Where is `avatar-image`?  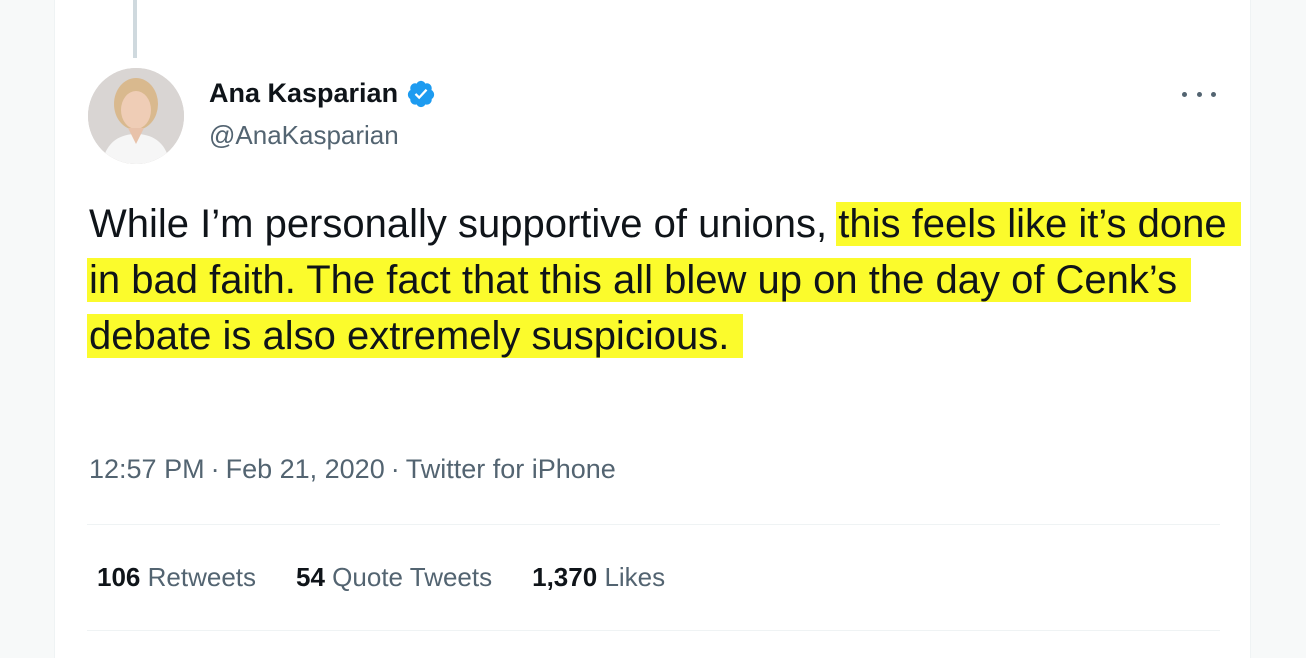 avatar-image is located at coordinates (136, 116).